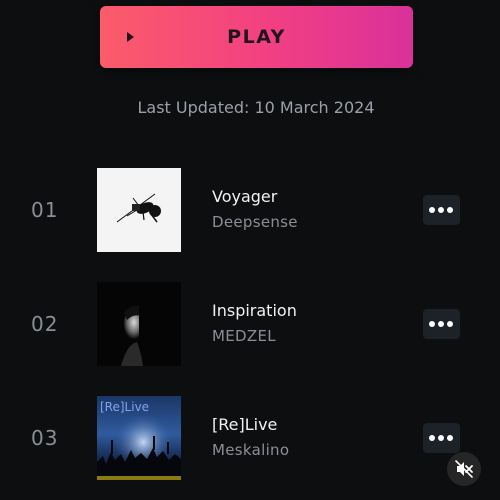 The height and width of the screenshot is (500, 500). I want to click on cover-text: [Re]Live, so click(125, 407).